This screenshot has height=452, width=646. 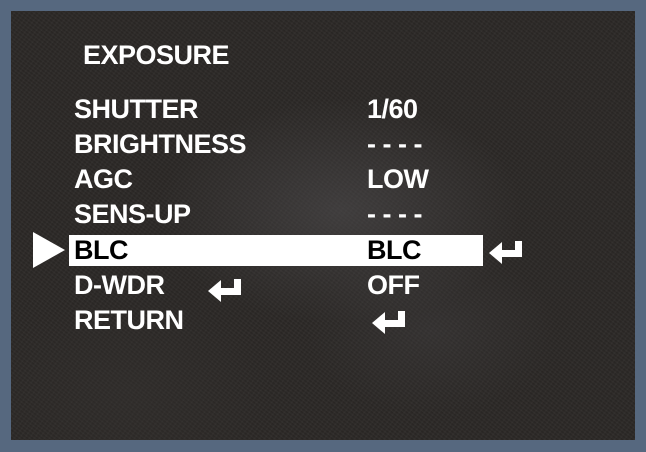 What do you see at coordinates (394, 250) in the screenshot?
I see `blc-value: BLC` at bounding box center [394, 250].